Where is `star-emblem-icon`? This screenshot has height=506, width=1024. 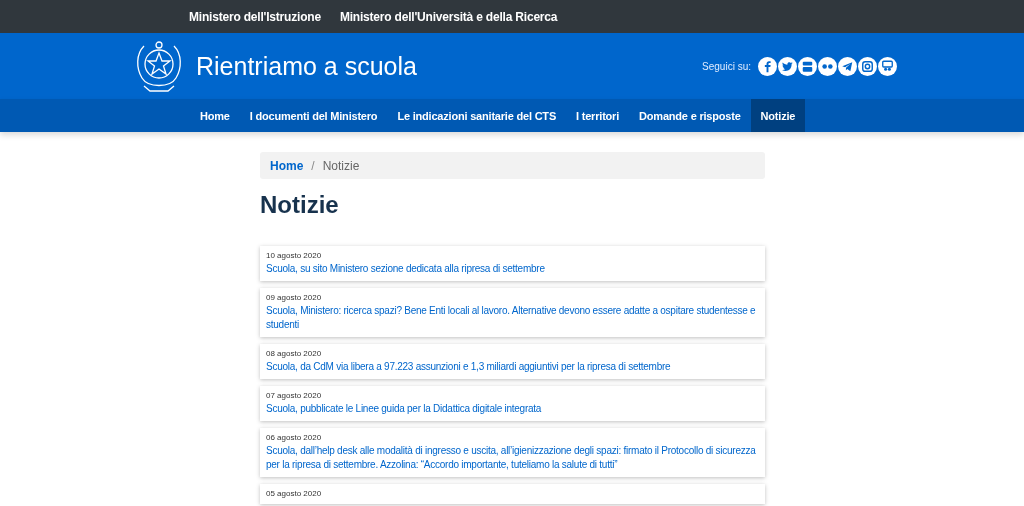 star-emblem-icon is located at coordinates (159, 66).